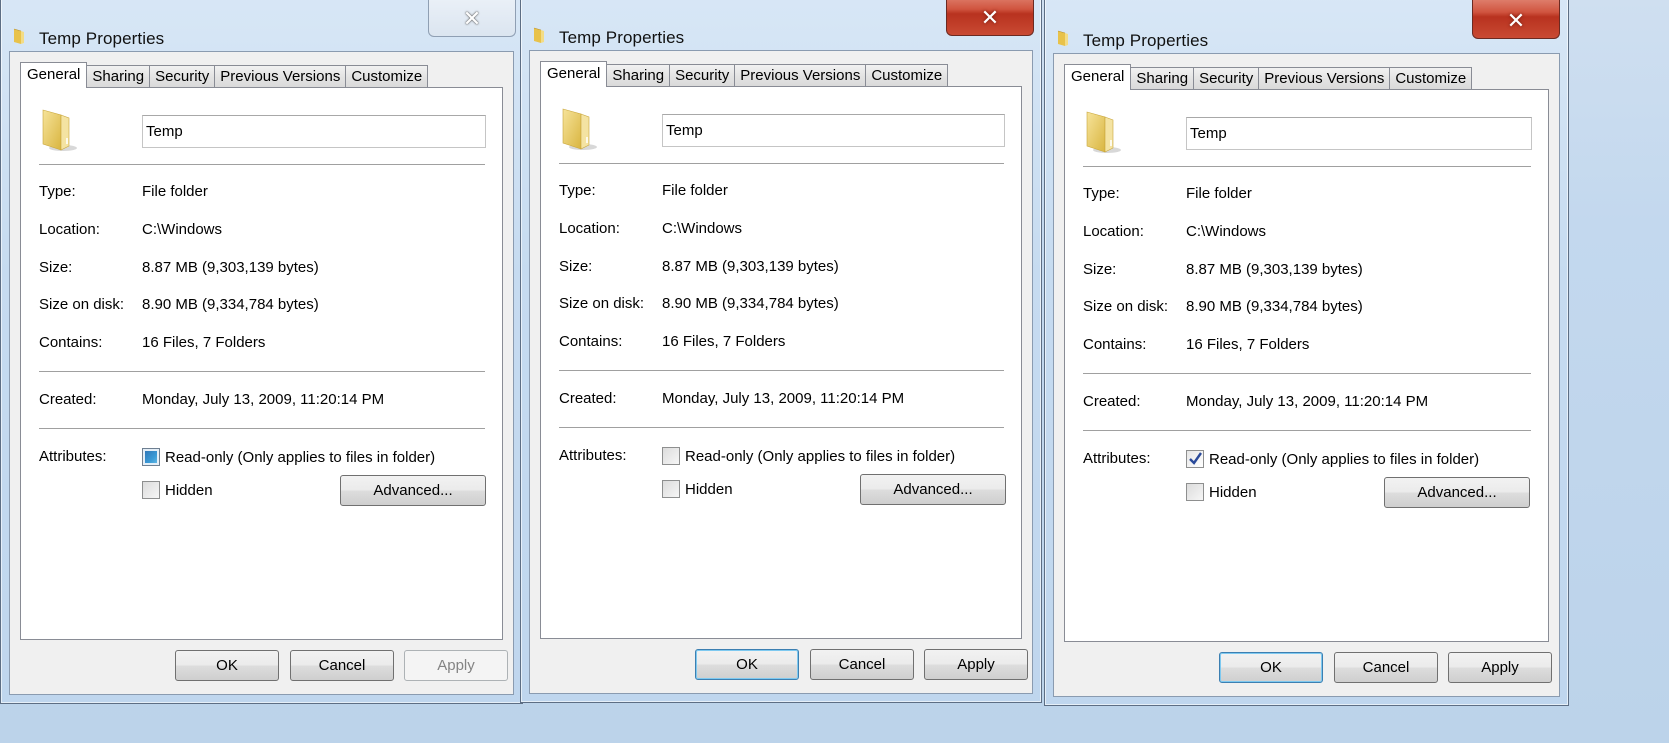  I want to click on location-value: C:\Windows, so click(182, 229).